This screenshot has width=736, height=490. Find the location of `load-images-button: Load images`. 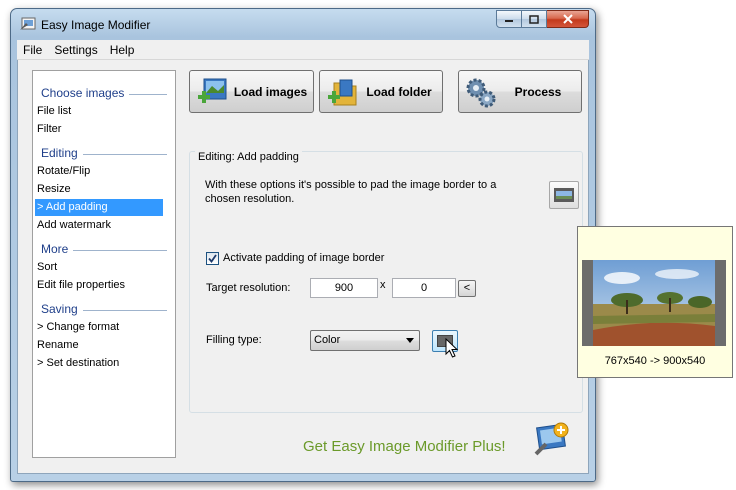

load-images-button: Load images is located at coordinates (251, 91).